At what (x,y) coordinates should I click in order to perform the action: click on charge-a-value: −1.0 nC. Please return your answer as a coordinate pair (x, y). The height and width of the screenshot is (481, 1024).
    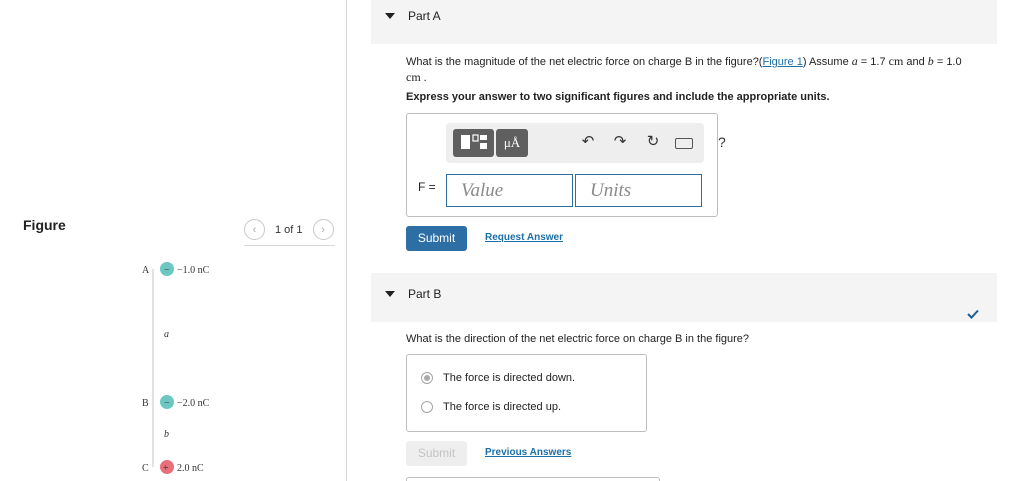
    Looking at the image, I should click on (193, 270).